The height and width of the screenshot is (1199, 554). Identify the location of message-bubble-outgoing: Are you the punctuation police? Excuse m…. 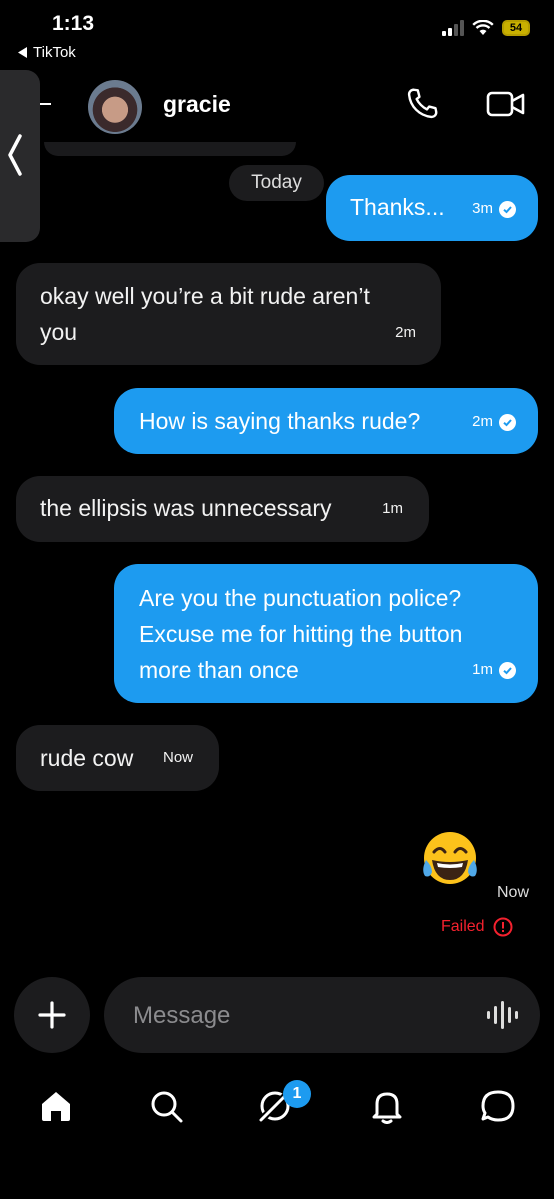
(326, 633).